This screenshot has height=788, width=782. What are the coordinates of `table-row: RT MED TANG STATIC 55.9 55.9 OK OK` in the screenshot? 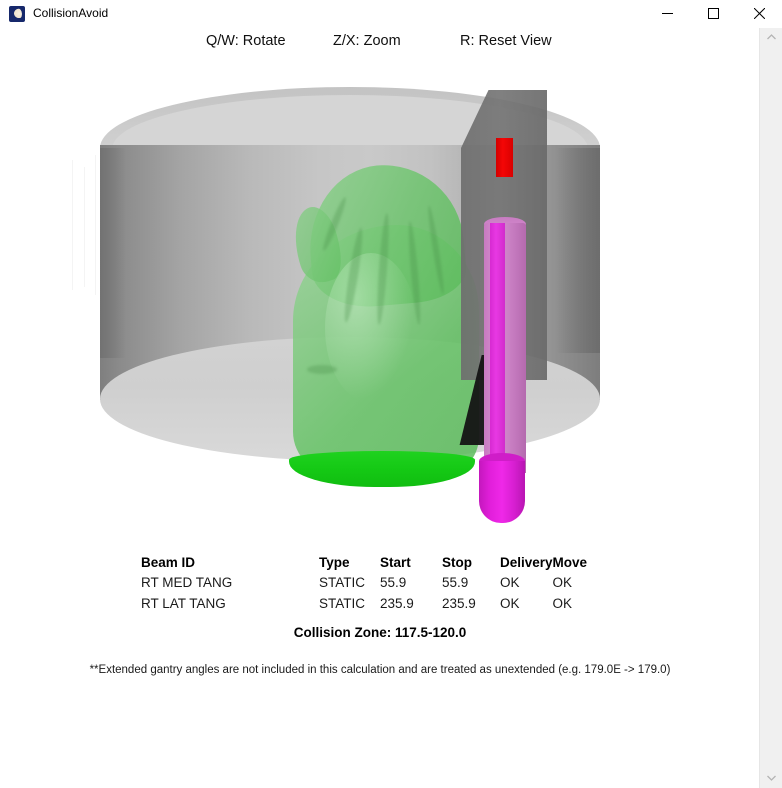 It's located at (370, 585).